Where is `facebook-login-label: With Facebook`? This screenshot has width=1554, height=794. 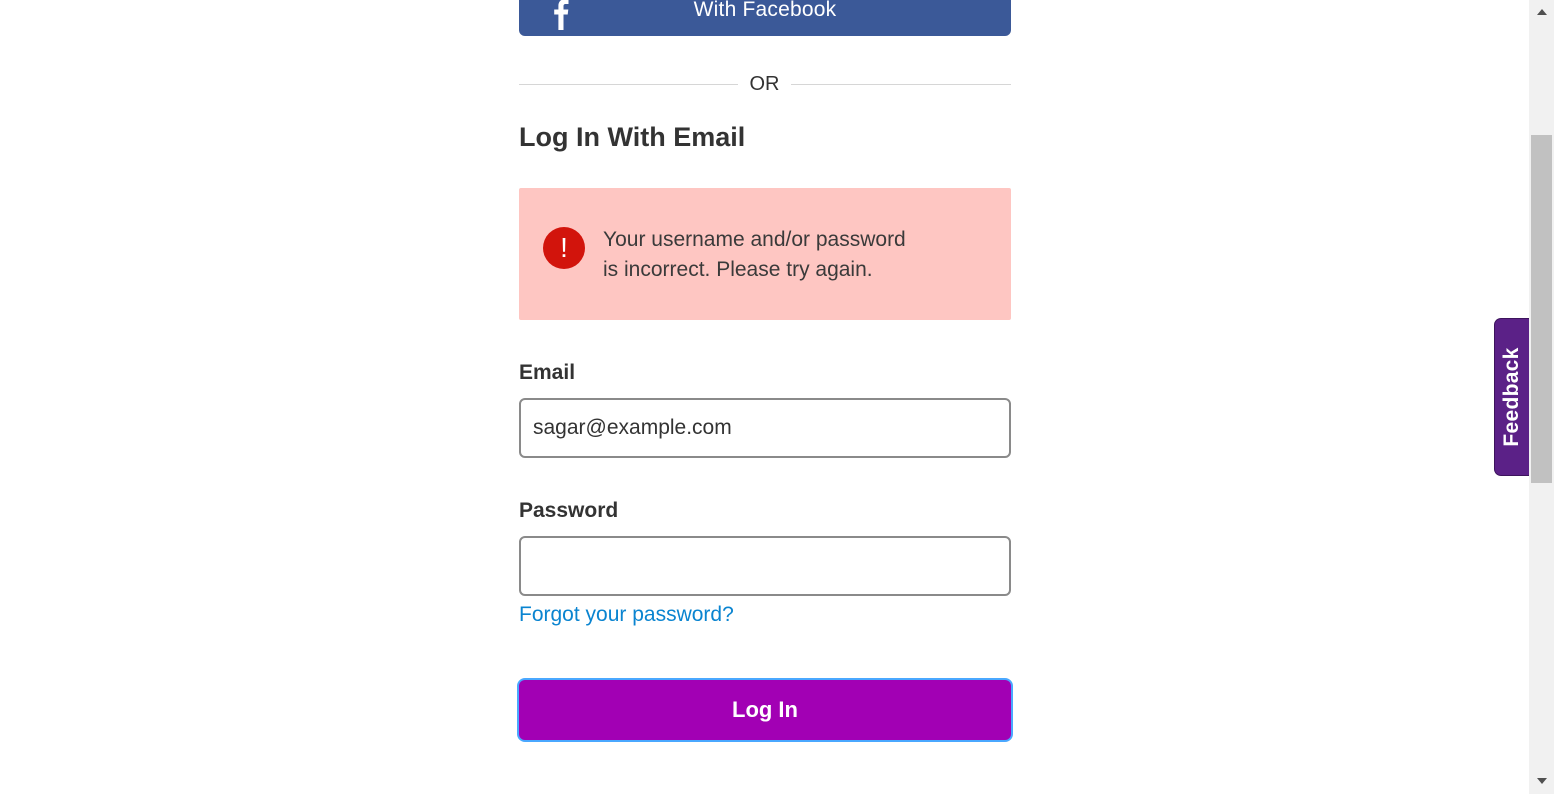
facebook-login-label: With Facebook is located at coordinates (765, 10).